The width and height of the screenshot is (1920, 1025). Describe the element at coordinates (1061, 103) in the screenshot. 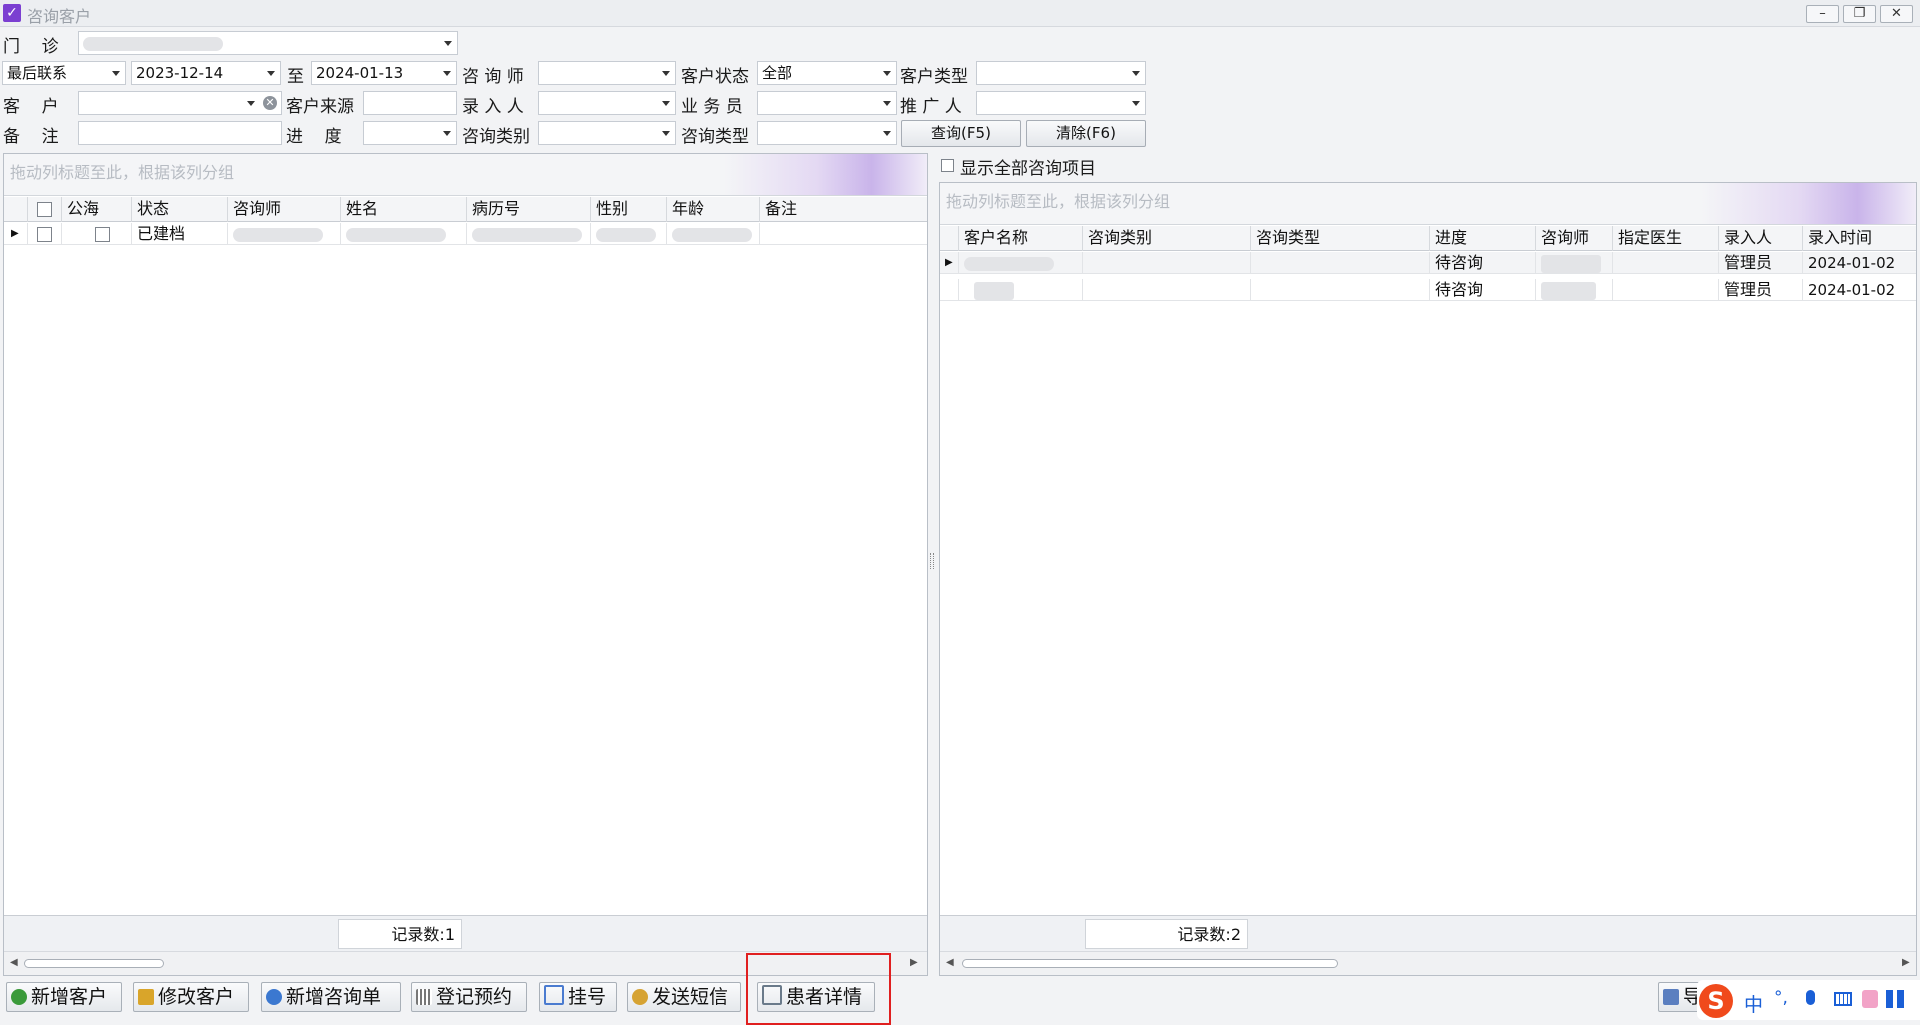

I see `promoter-select` at that location.